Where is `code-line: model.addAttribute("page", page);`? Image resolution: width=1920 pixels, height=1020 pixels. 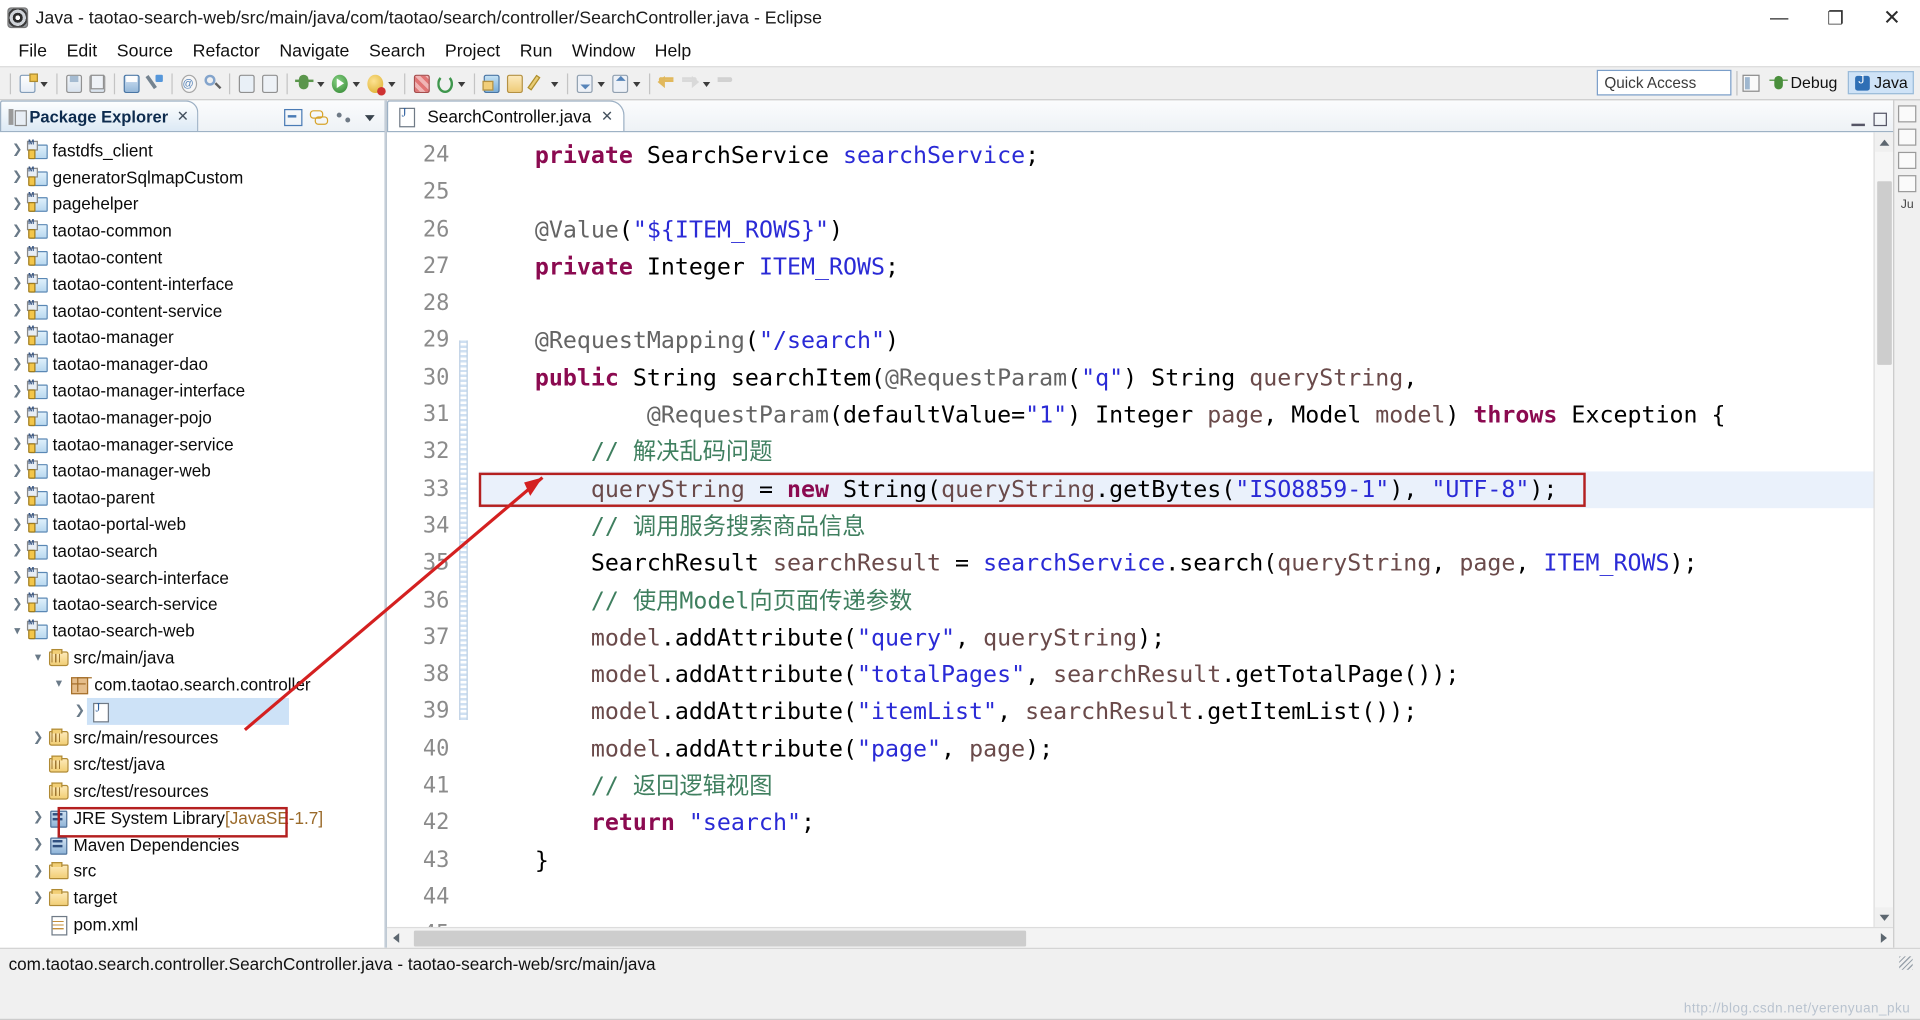 code-line: model.addAttribute("page", page); is located at coordinates (1176, 749).